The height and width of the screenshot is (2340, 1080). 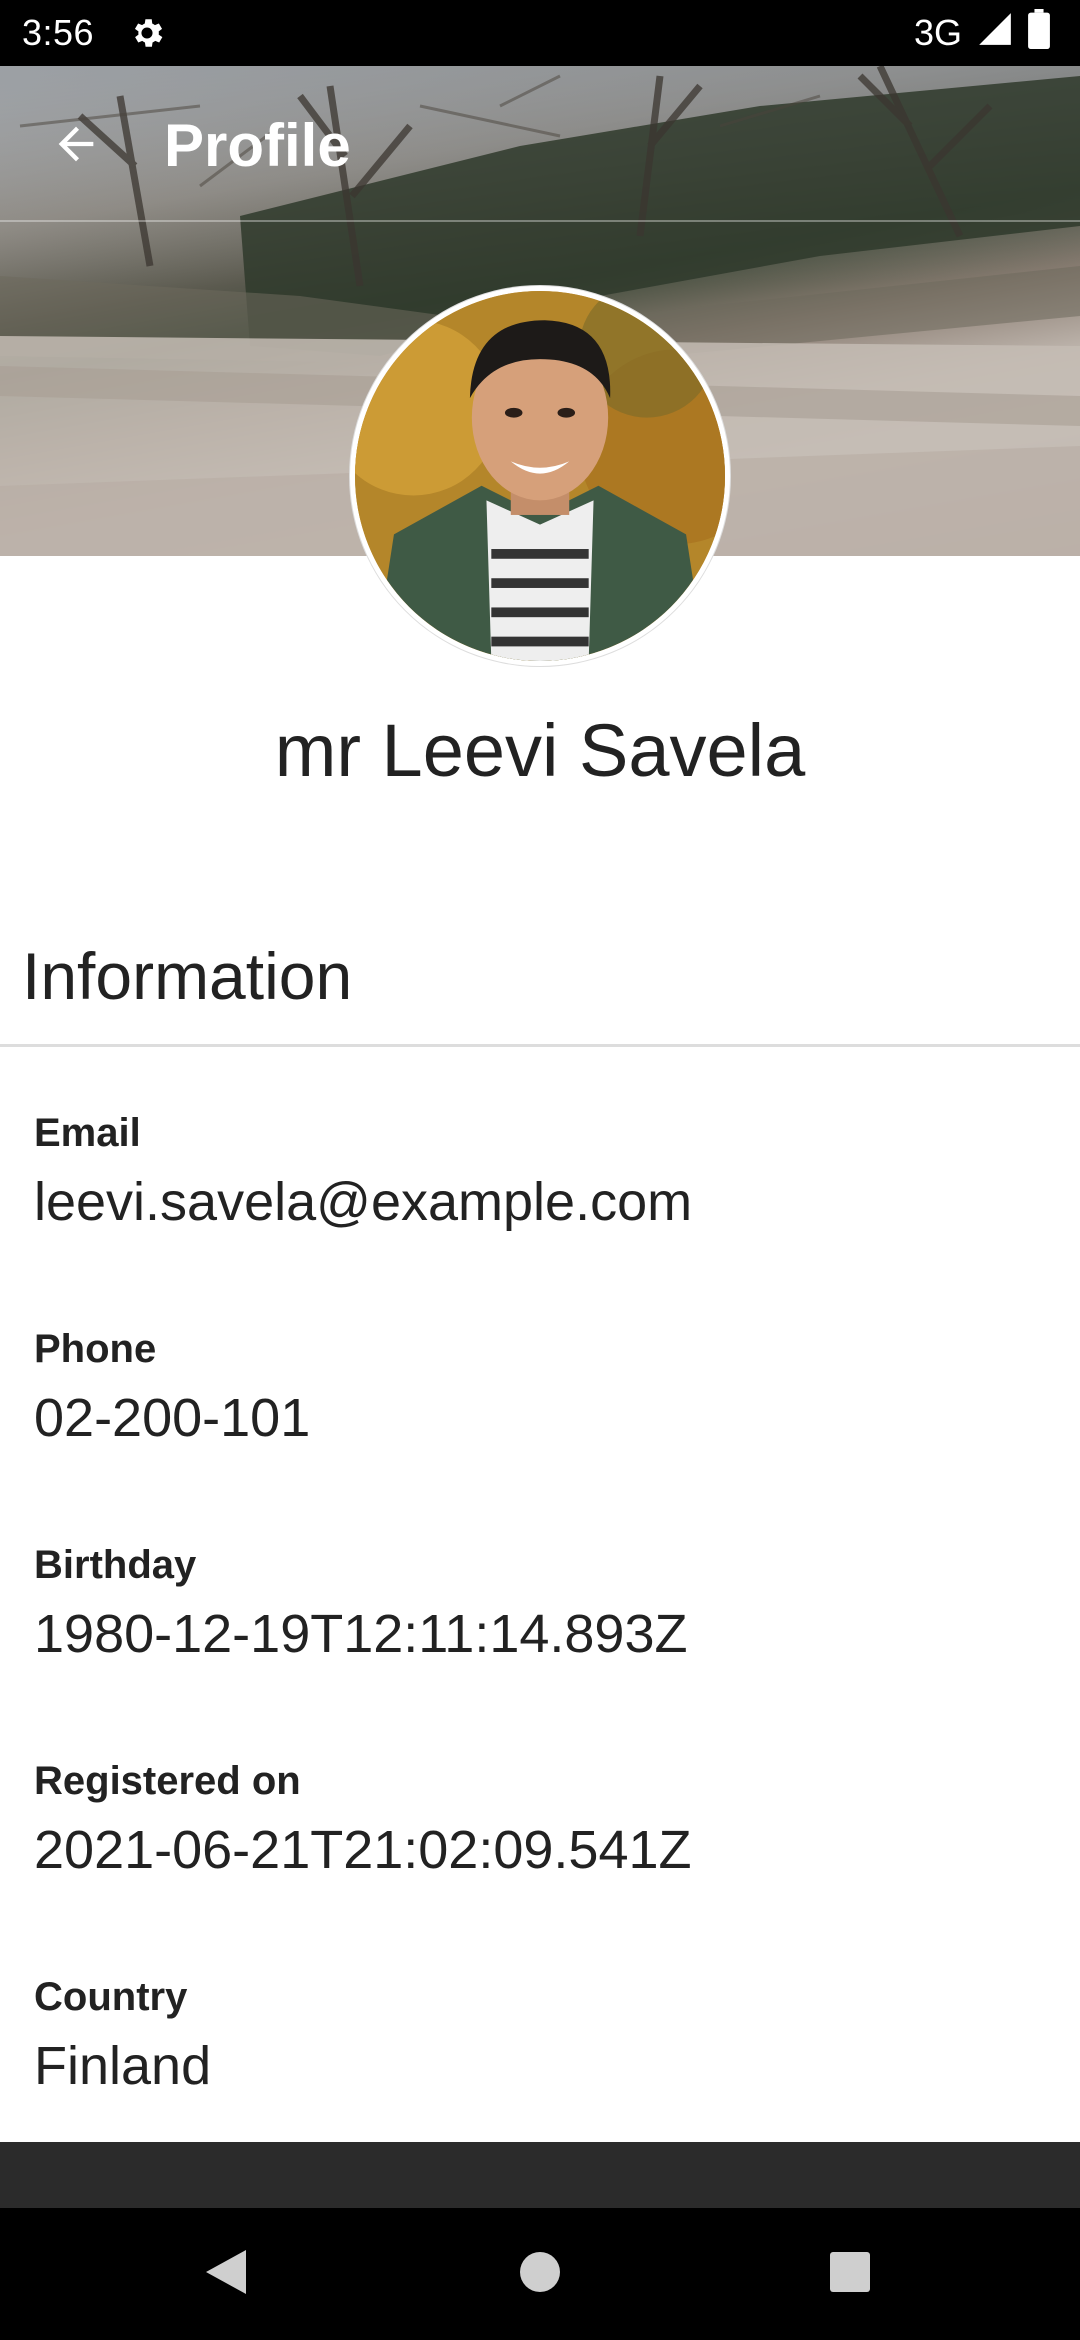 I want to click on recents-square-icon, so click(x=850, y=2274).